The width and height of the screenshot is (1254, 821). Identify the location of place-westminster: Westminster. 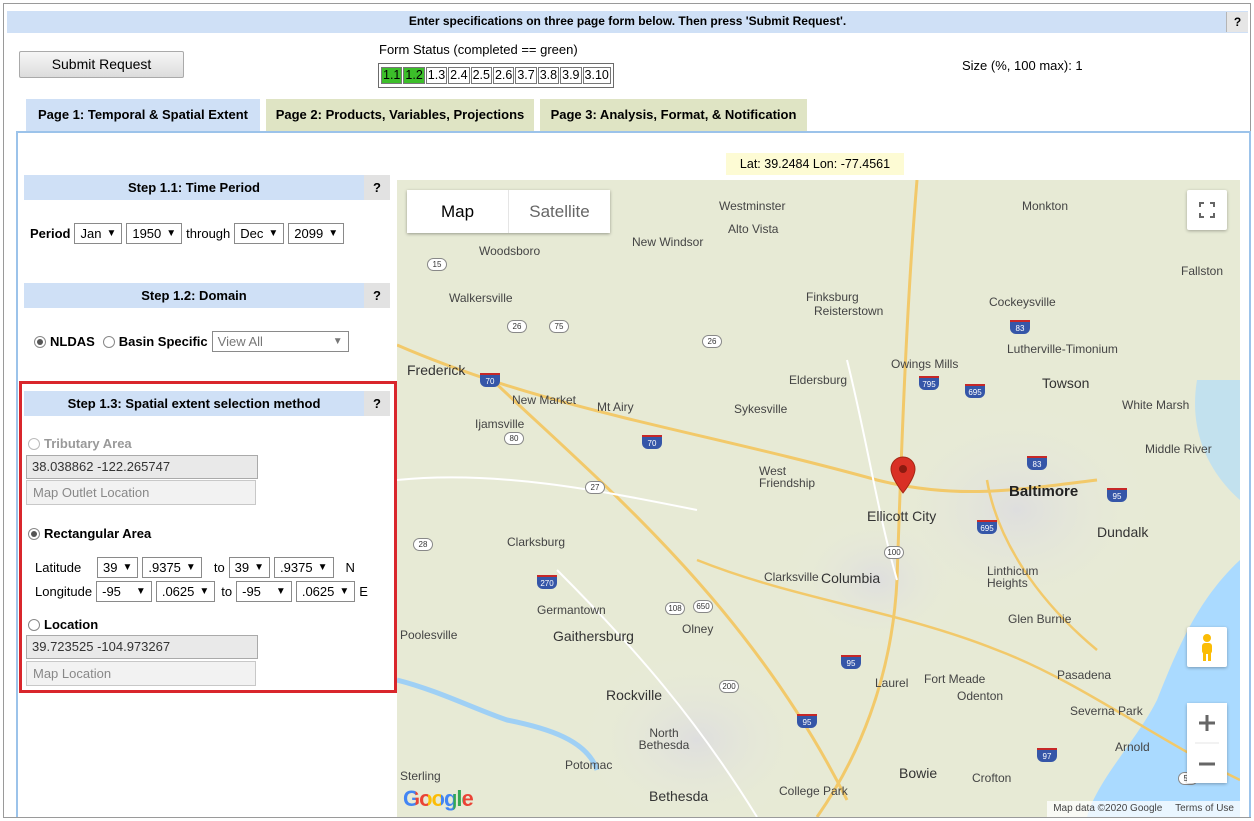
(752, 206).